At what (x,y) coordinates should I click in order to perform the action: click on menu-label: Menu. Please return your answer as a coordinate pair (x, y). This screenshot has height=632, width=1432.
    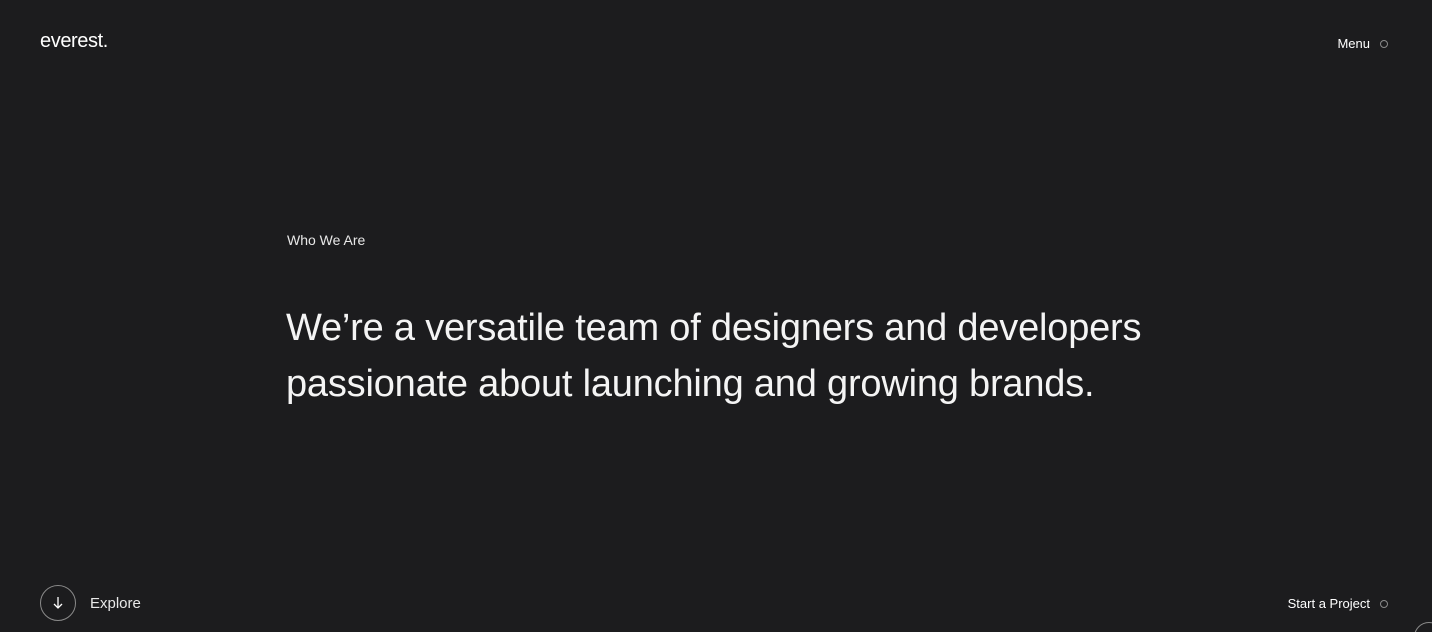
    Looking at the image, I should click on (1353, 43).